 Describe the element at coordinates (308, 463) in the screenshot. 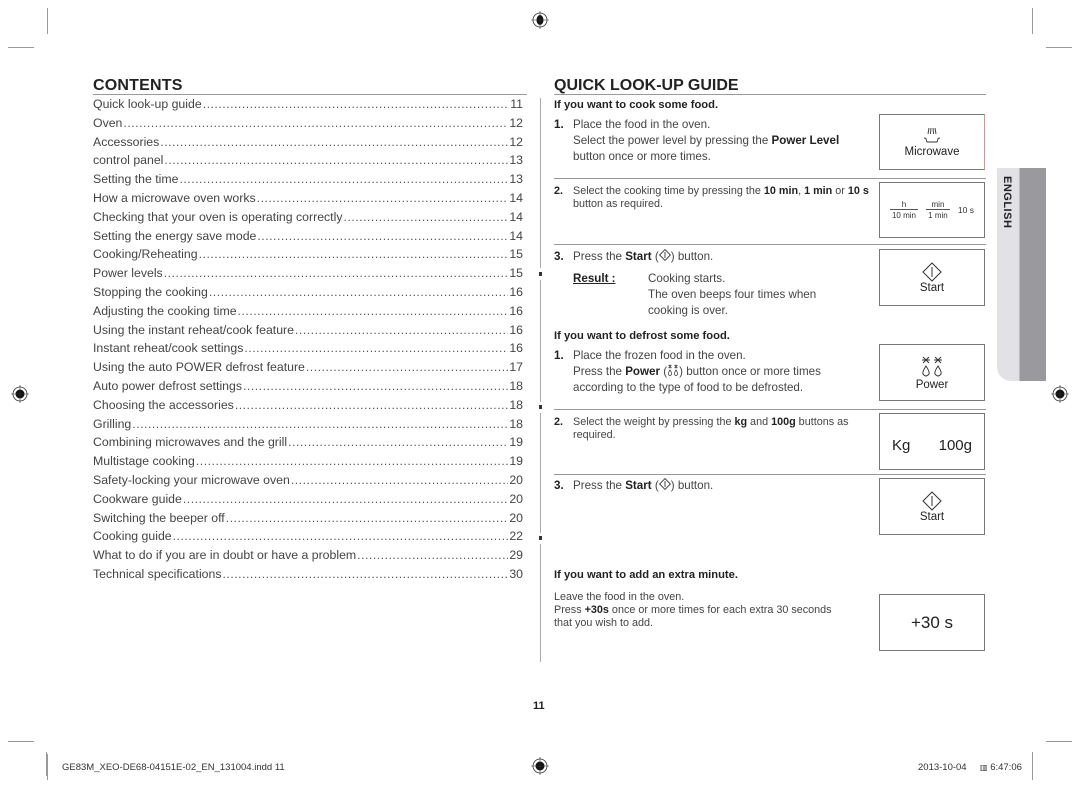

I see `toc-entry: Multistage cooking 19` at that location.